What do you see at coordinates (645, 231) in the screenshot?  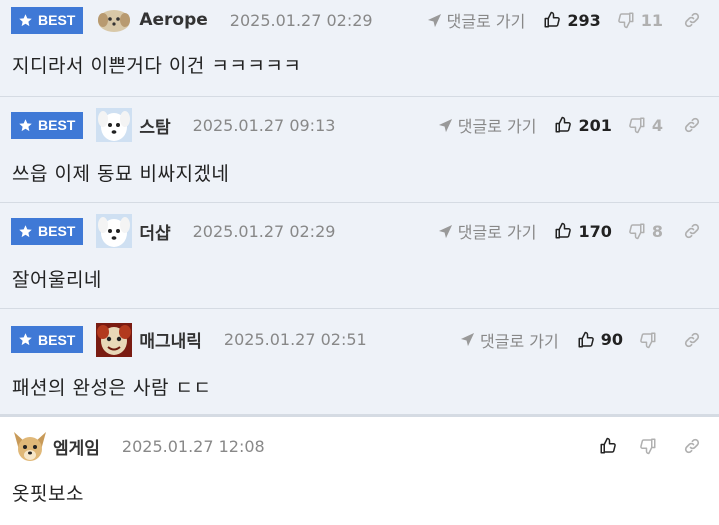 I see `downvote-button: 8` at bounding box center [645, 231].